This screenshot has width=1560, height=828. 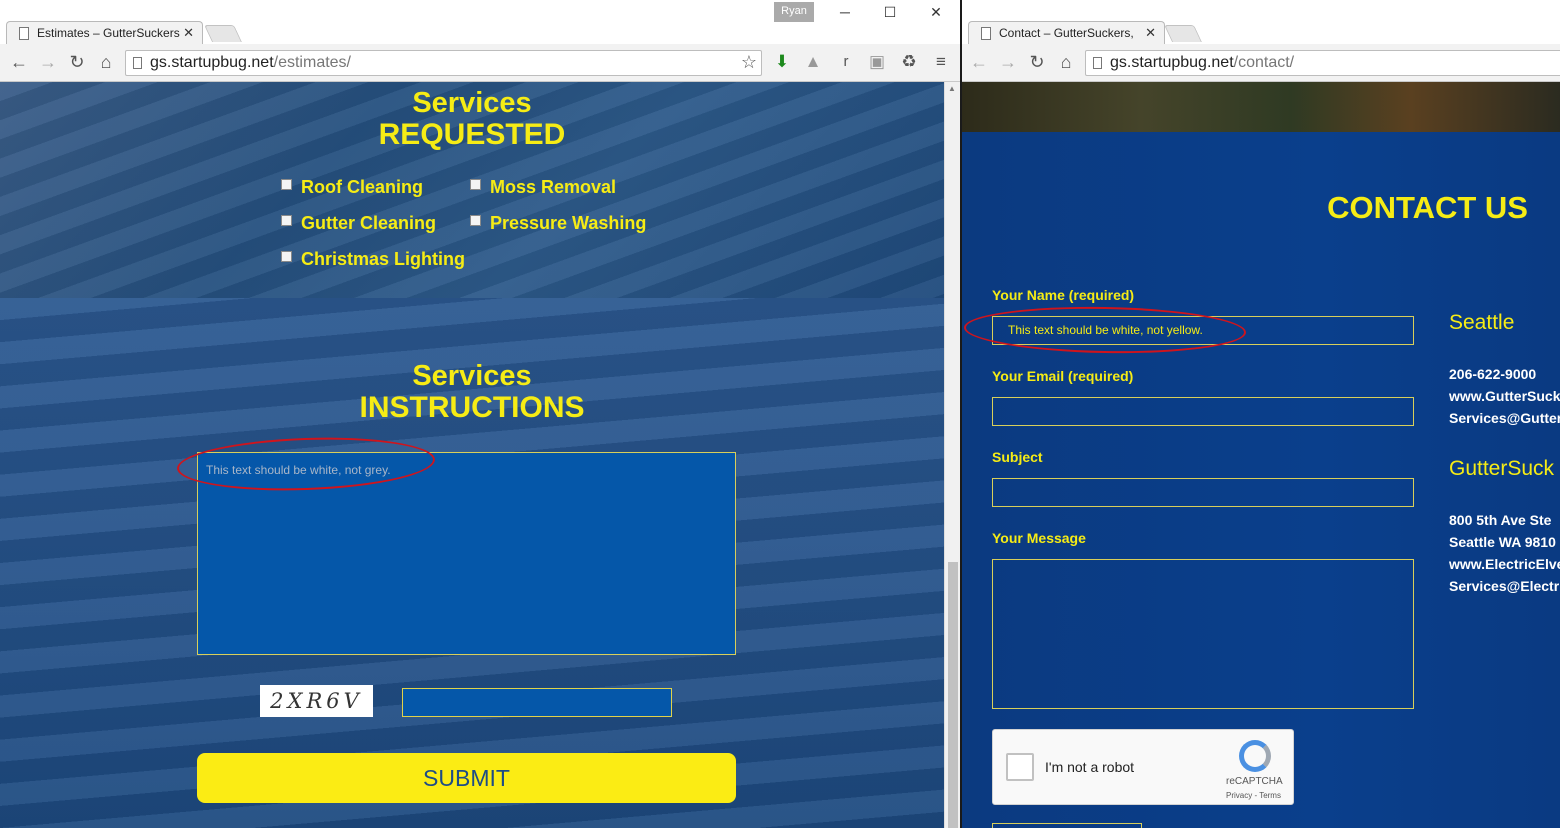 I want to click on email-input, so click(x=1203, y=411).